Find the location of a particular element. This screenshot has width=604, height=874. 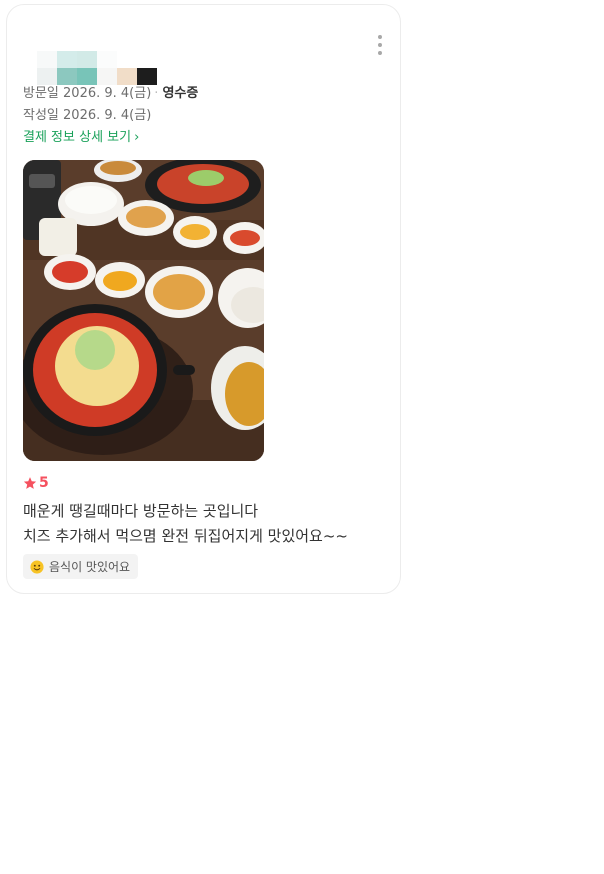

chevron-right-icon: › is located at coordinates (137, 137).